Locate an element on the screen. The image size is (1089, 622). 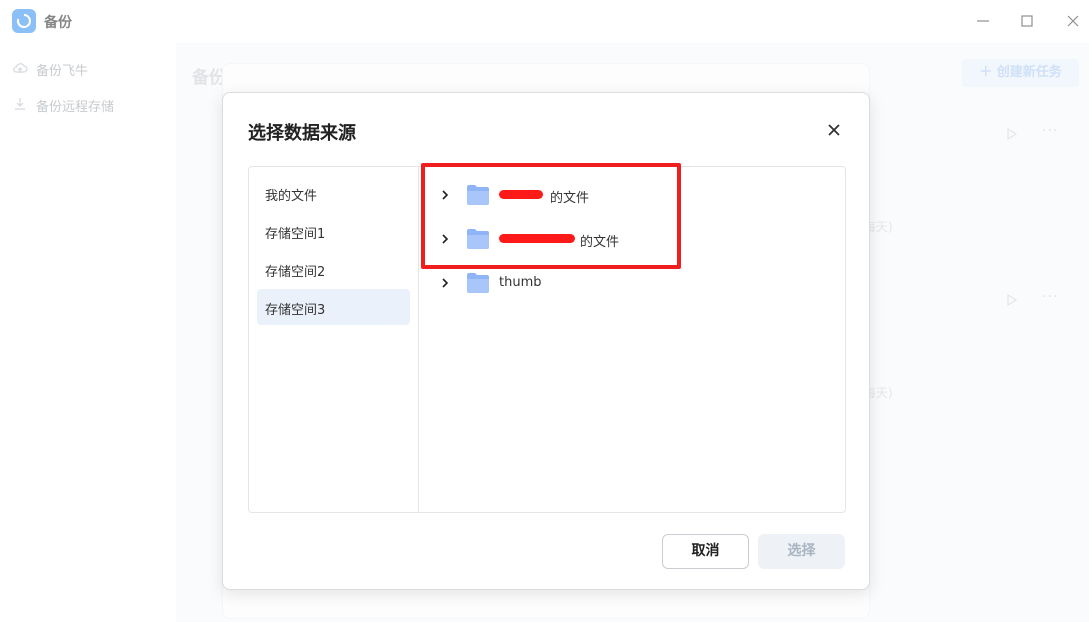
folder-name: thumb is located at coordinates (520, 282).